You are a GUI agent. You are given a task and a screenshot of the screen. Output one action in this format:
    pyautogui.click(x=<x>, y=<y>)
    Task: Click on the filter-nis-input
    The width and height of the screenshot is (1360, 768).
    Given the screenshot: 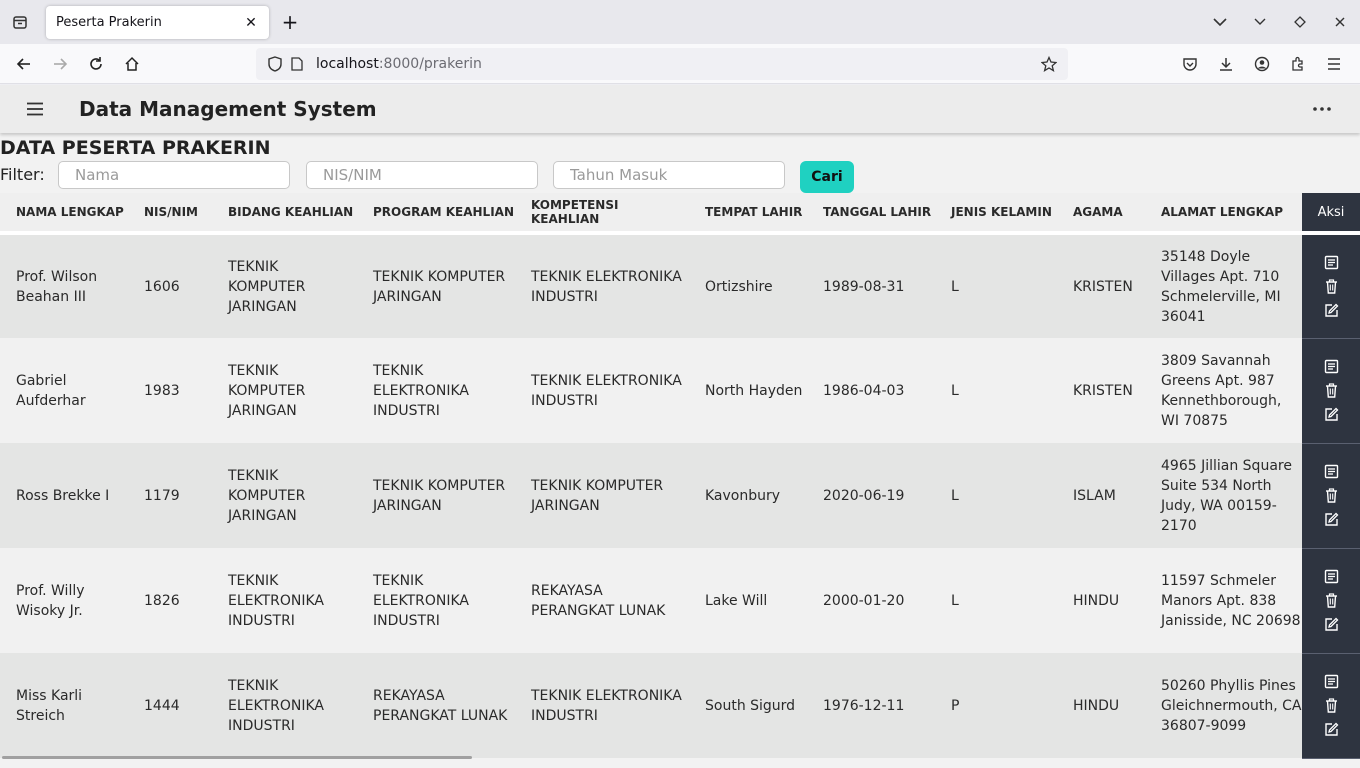 What is the action you would take?
    pyautogui.click(x=422, y=175)
    